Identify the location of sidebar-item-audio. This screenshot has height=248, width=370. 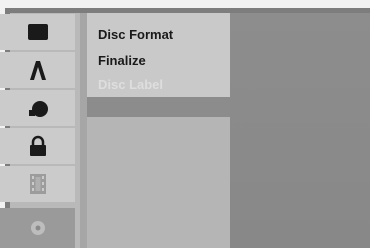
(37, 108).